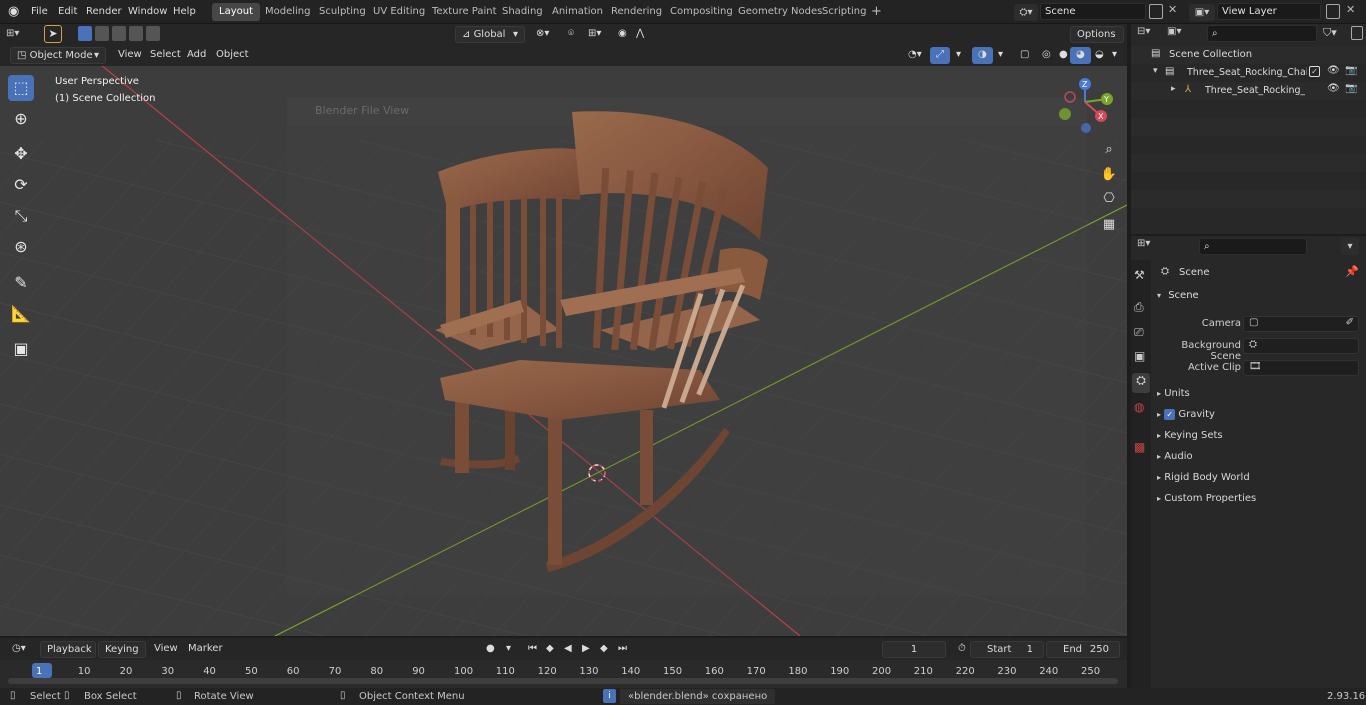 This screenshot has width=1366, height=705. What do you see at coordinates (640, 34) in the screenshot?
I see `falloff-icon: ⋀` at bounding box center [640, 34].